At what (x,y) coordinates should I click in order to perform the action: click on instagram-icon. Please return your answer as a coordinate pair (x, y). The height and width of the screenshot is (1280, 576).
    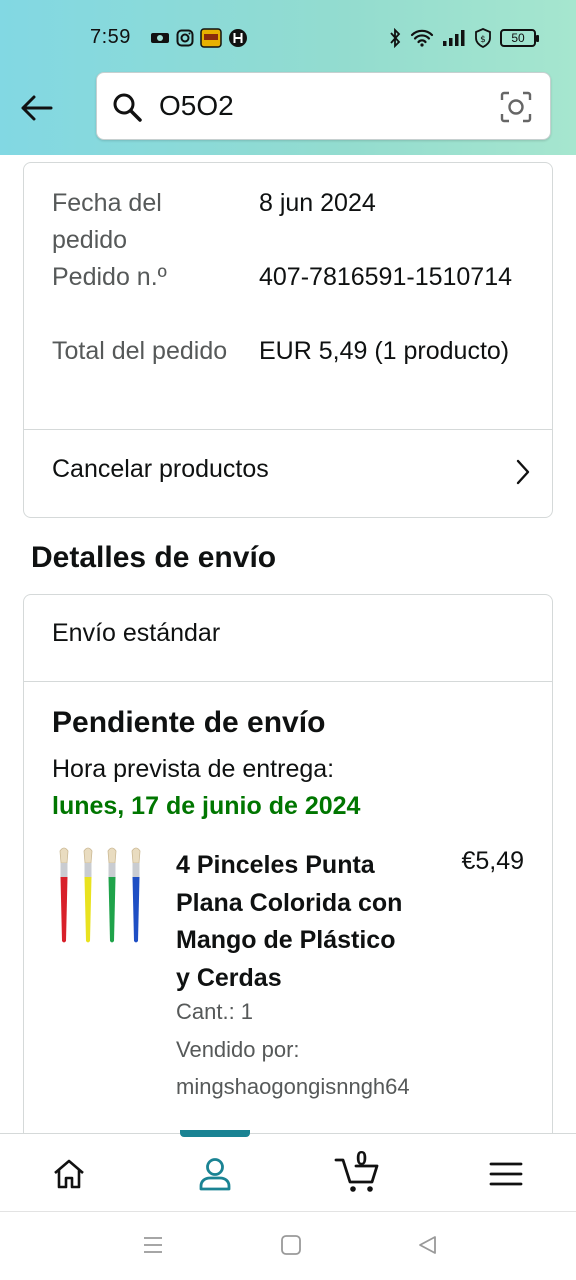
    Looking at the image, I should click on (185, 38).